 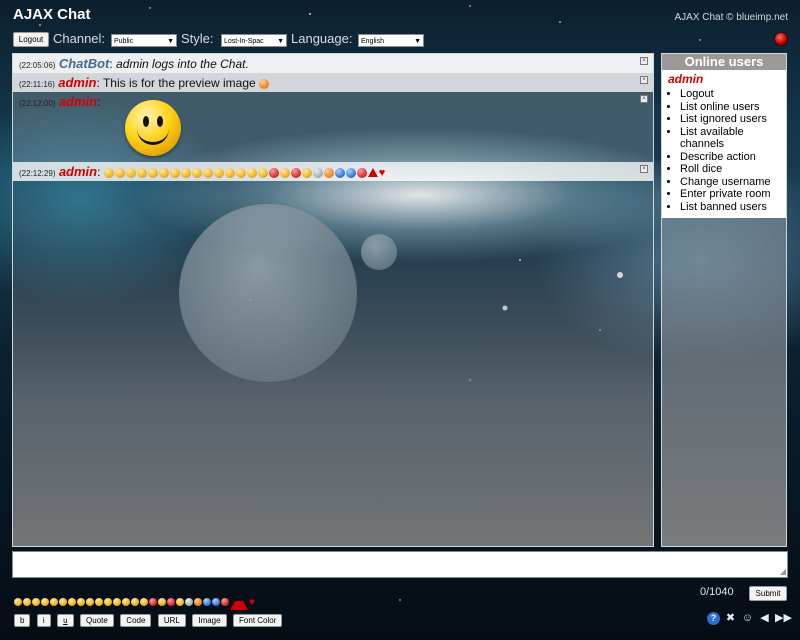 I want to click on neutral-icon, so click(x=72, y=601).